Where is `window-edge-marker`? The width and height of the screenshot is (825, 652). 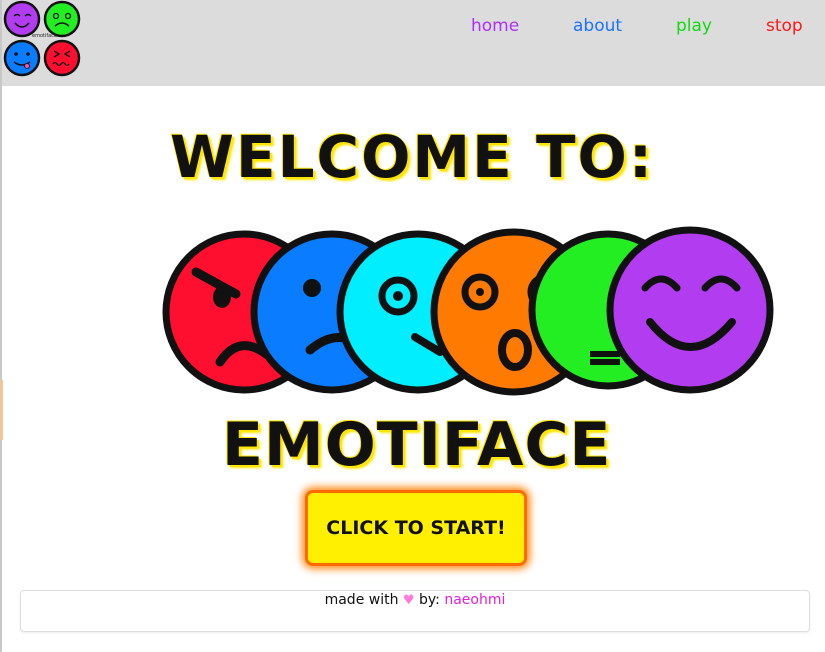 window-edge-marker is located at coordinates (1, 410).